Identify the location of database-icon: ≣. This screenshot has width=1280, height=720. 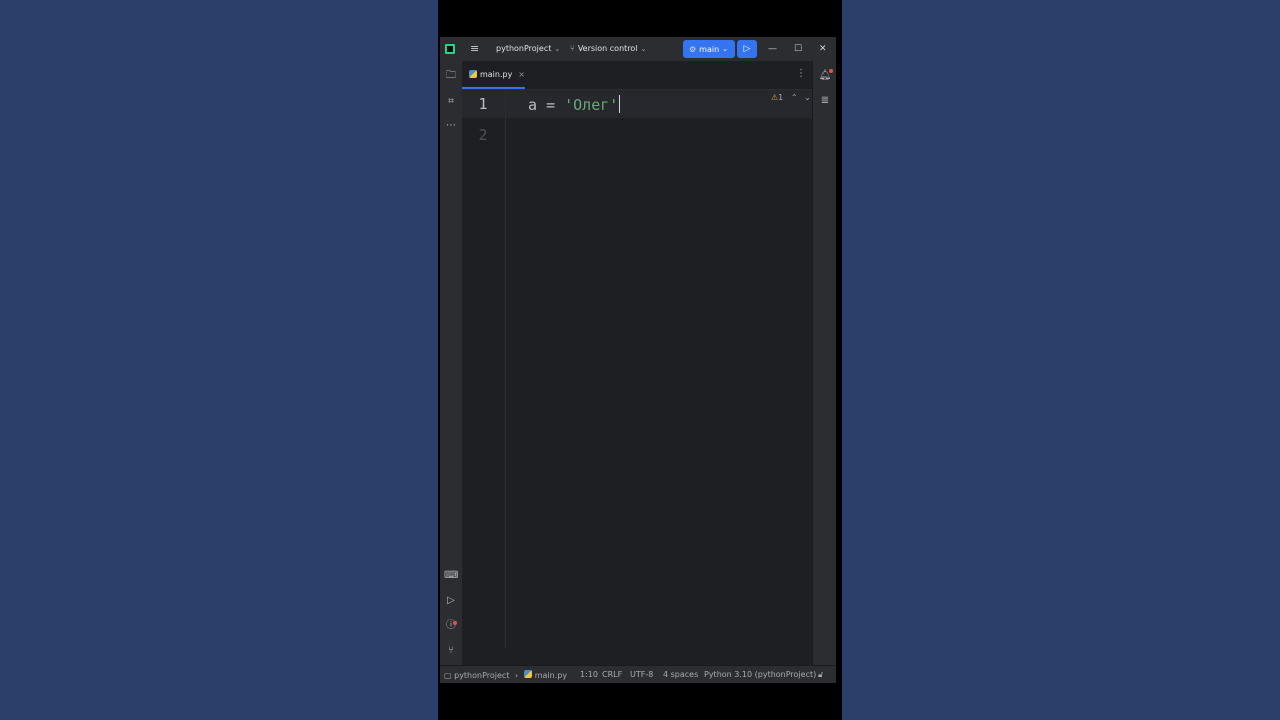
(825, 101).